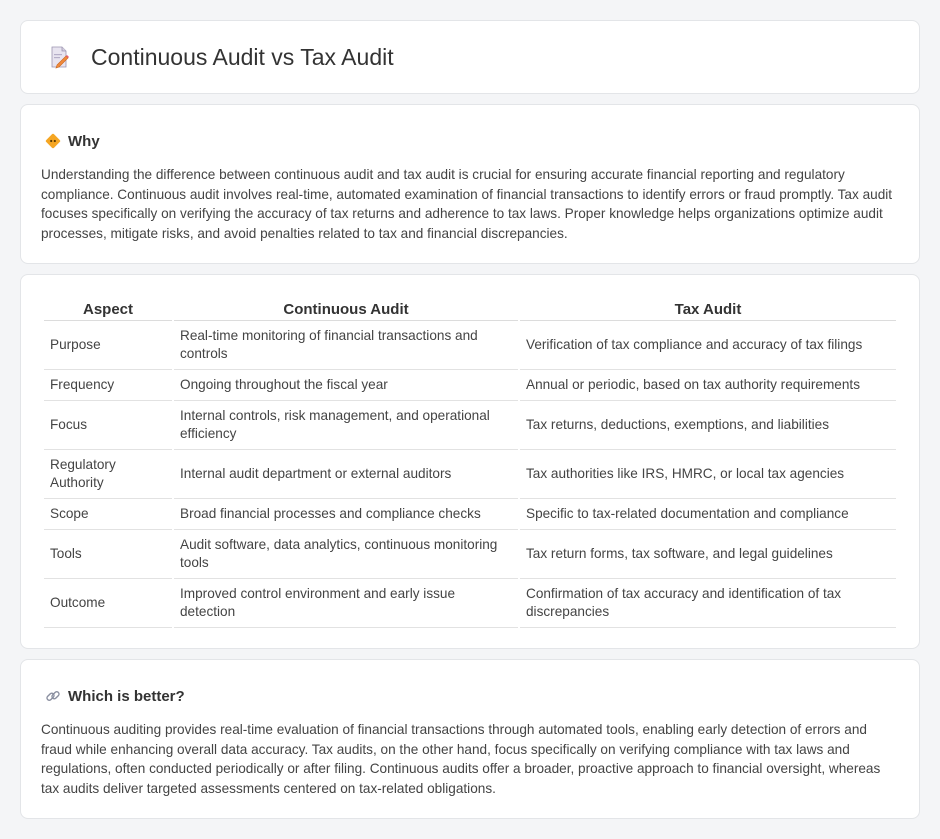 Image resolution: width=940 pixels, height=839 pixels. I want to click on header-tax-audit: Tax Audit, so click(708, 309).